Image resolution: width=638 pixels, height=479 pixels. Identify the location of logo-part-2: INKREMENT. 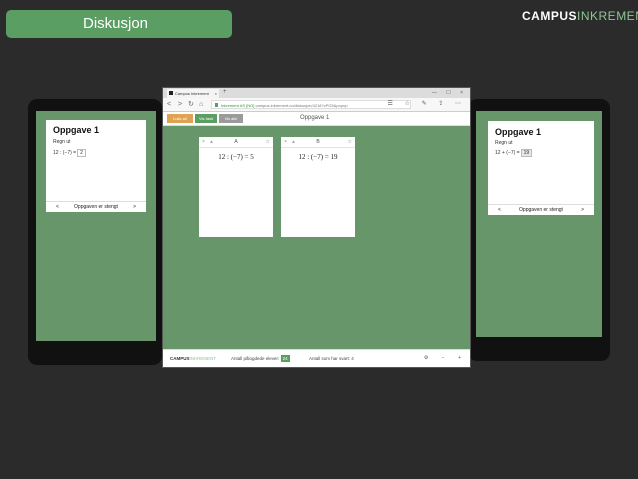
(607, 16).